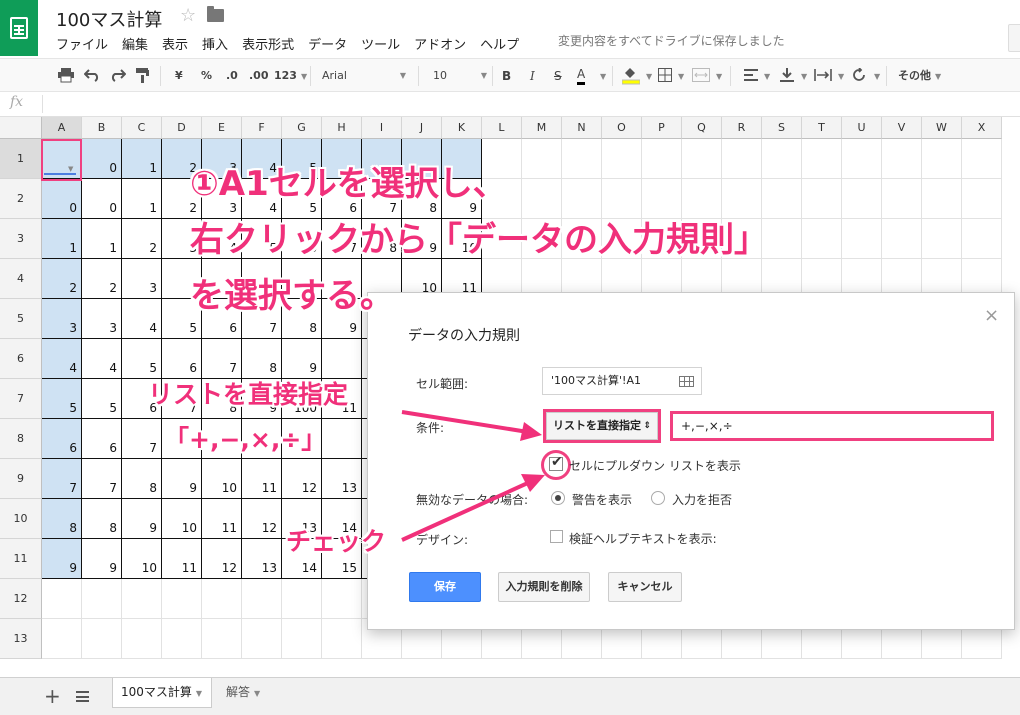 The height and width of the screenshot is (715, 1020). Describe the element at coordinates (182, 559) in the screenshot. I see `cell-d11: 11` at that location.